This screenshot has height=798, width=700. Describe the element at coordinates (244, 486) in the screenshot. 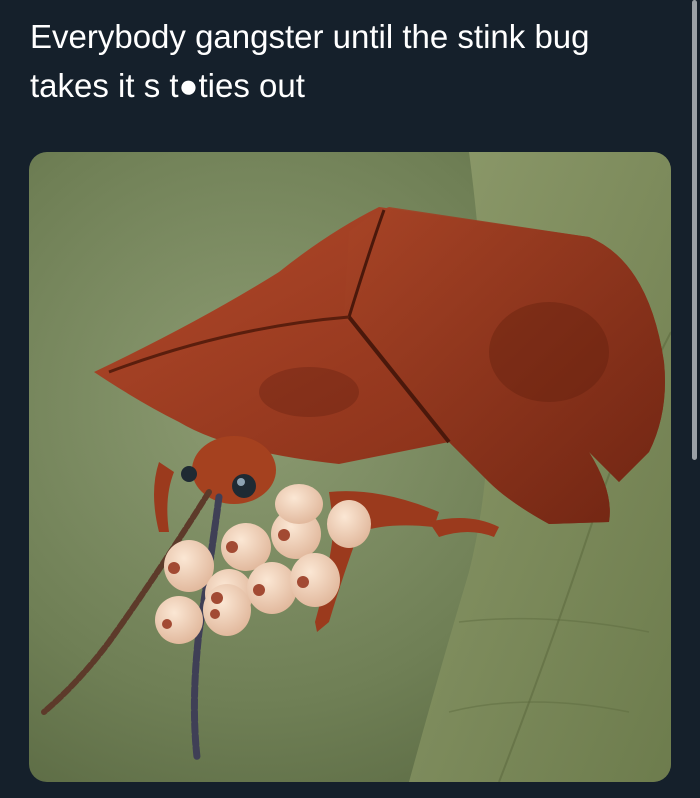

I see `beetle-eye` at that location.